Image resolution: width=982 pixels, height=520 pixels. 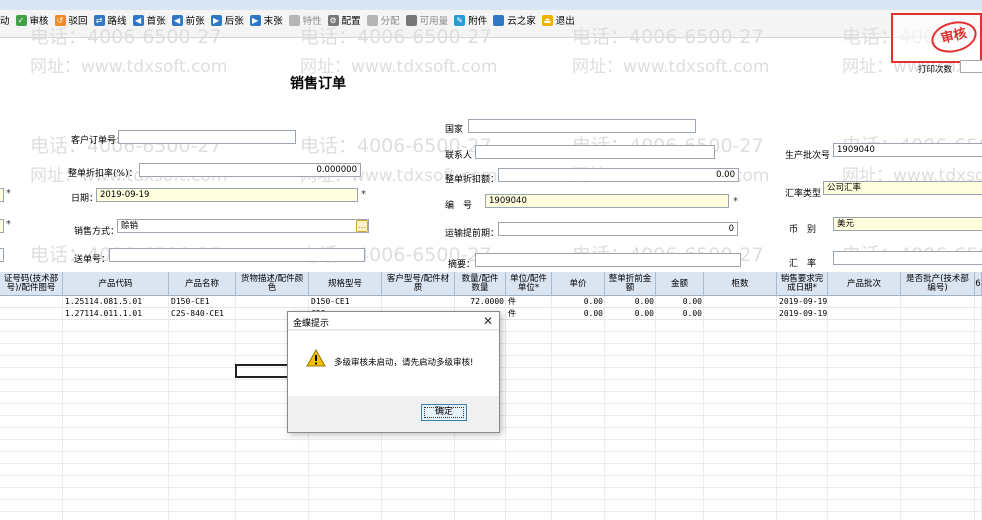 What do you see at coordinates (316, 358) in the screenshot?
I see `warning-icon` at bounding box center [316, 358].